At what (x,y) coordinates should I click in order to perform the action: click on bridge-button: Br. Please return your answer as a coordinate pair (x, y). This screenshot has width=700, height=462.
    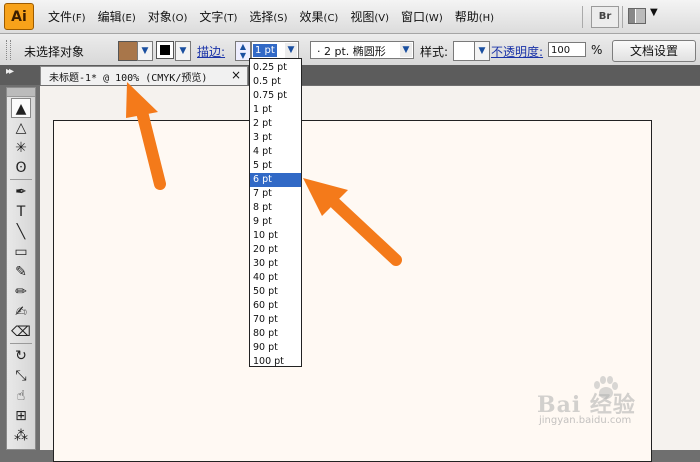
    Looking at the image, I should click on (605, 17).